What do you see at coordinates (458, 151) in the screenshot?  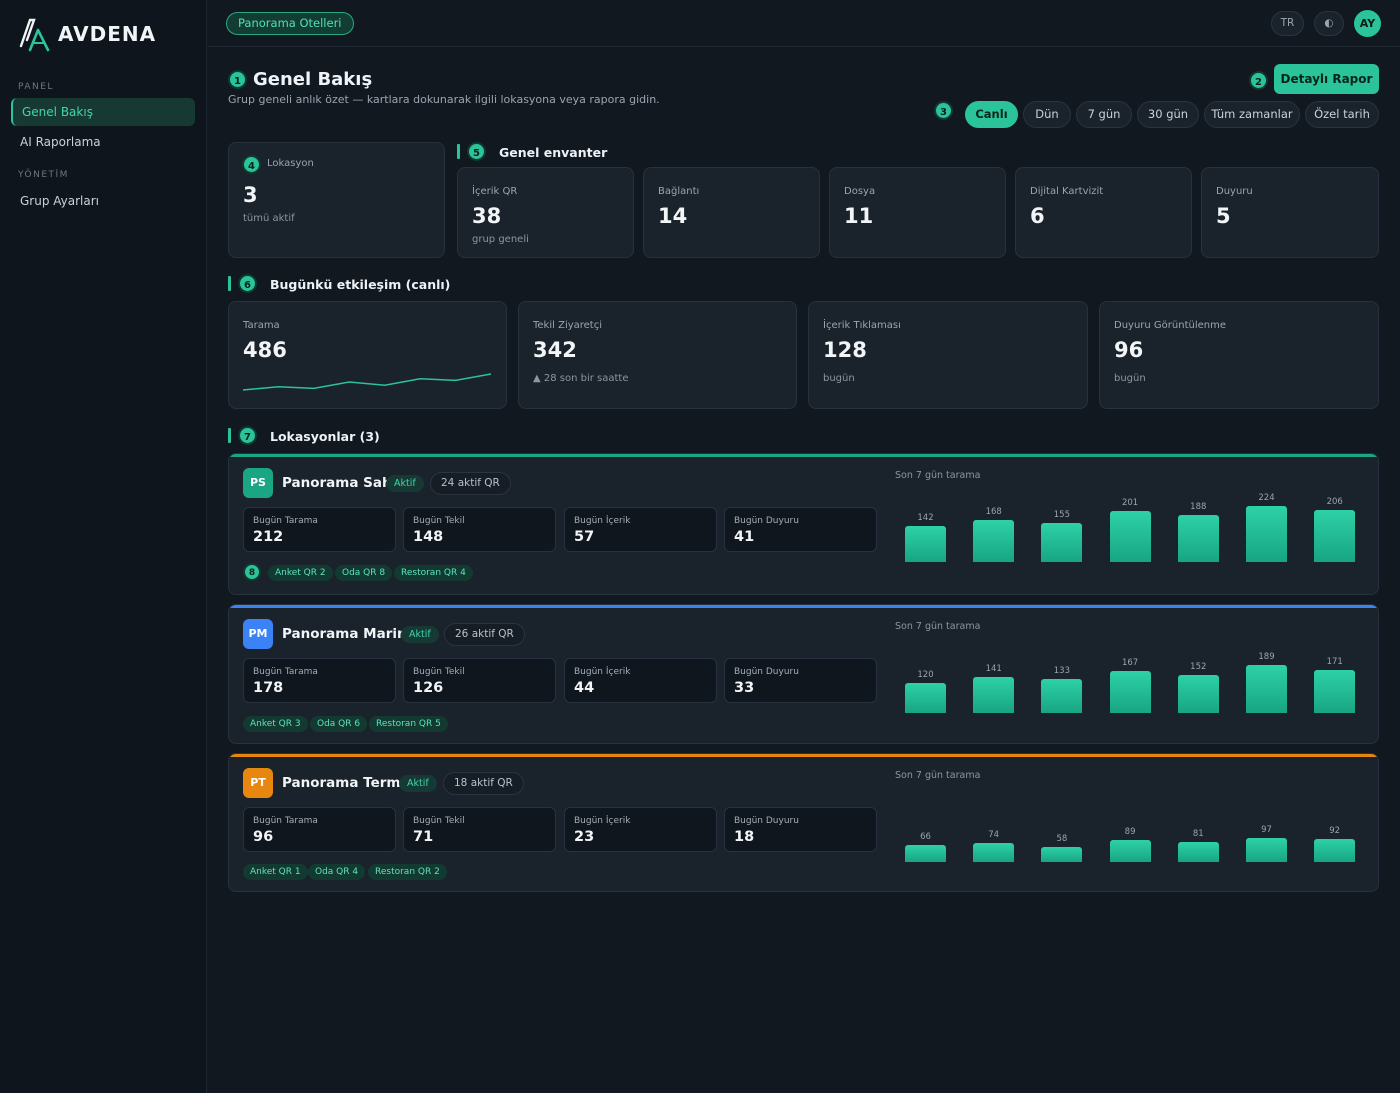 I see `section-accent` at bounding box center [458, 151].